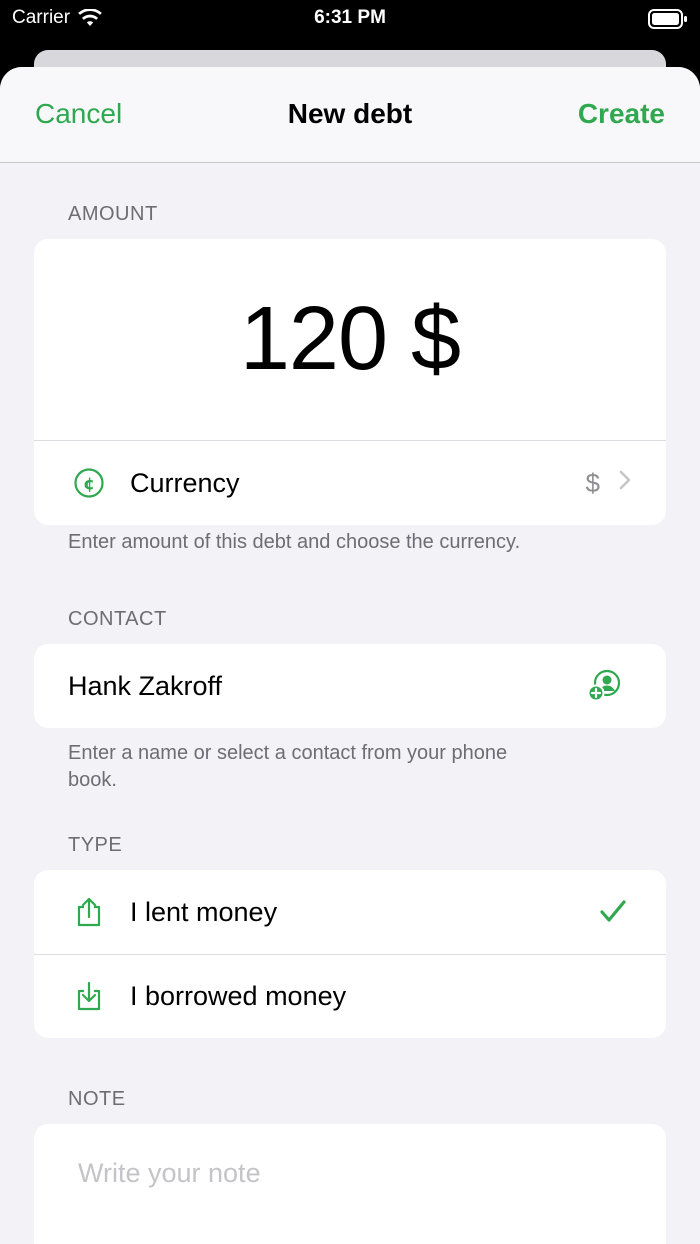 This screenshot has height=1244, width=700. Describe the element at coordinates (89, 996) in the screenshot. I see `download-tray-icon` at that location.